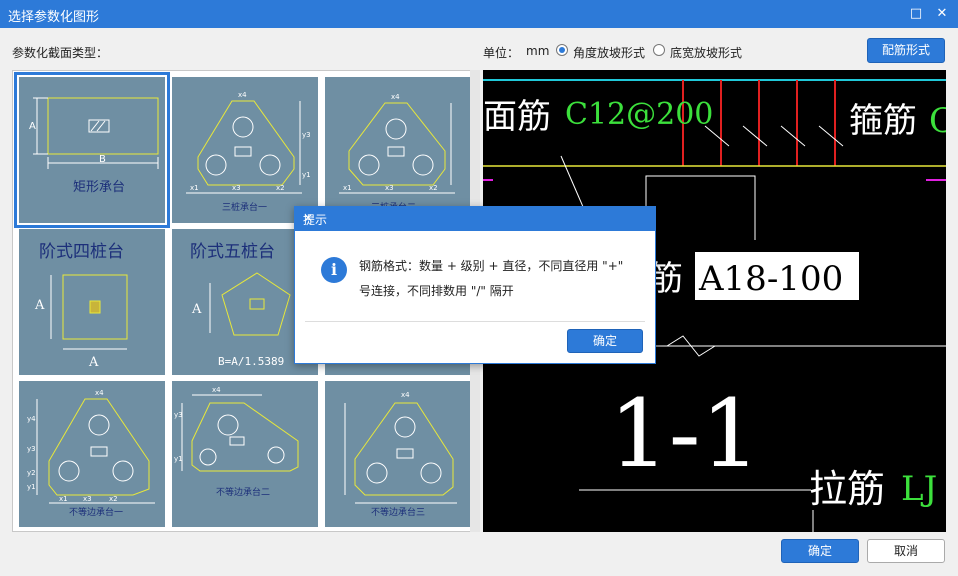 The image size is (958, 576). What do you see at coordinates (479, 14) in the screenshot?
I see `window-titlebar: 选择参数化图形 □ ✕` at bounding box center [479, 14].